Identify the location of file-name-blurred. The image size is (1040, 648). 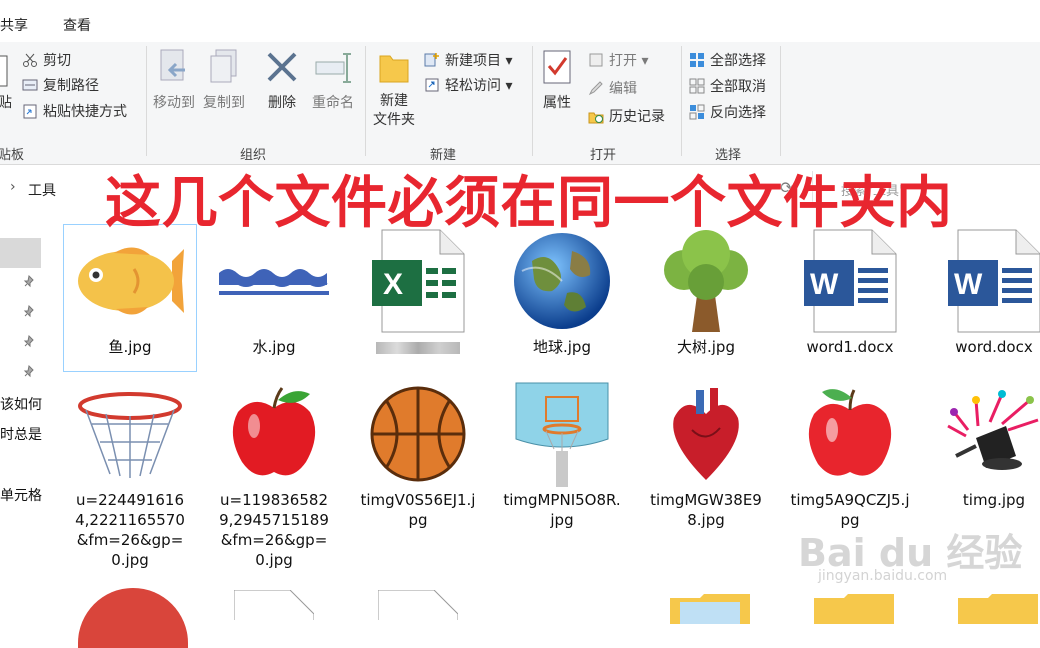
(418, 347).